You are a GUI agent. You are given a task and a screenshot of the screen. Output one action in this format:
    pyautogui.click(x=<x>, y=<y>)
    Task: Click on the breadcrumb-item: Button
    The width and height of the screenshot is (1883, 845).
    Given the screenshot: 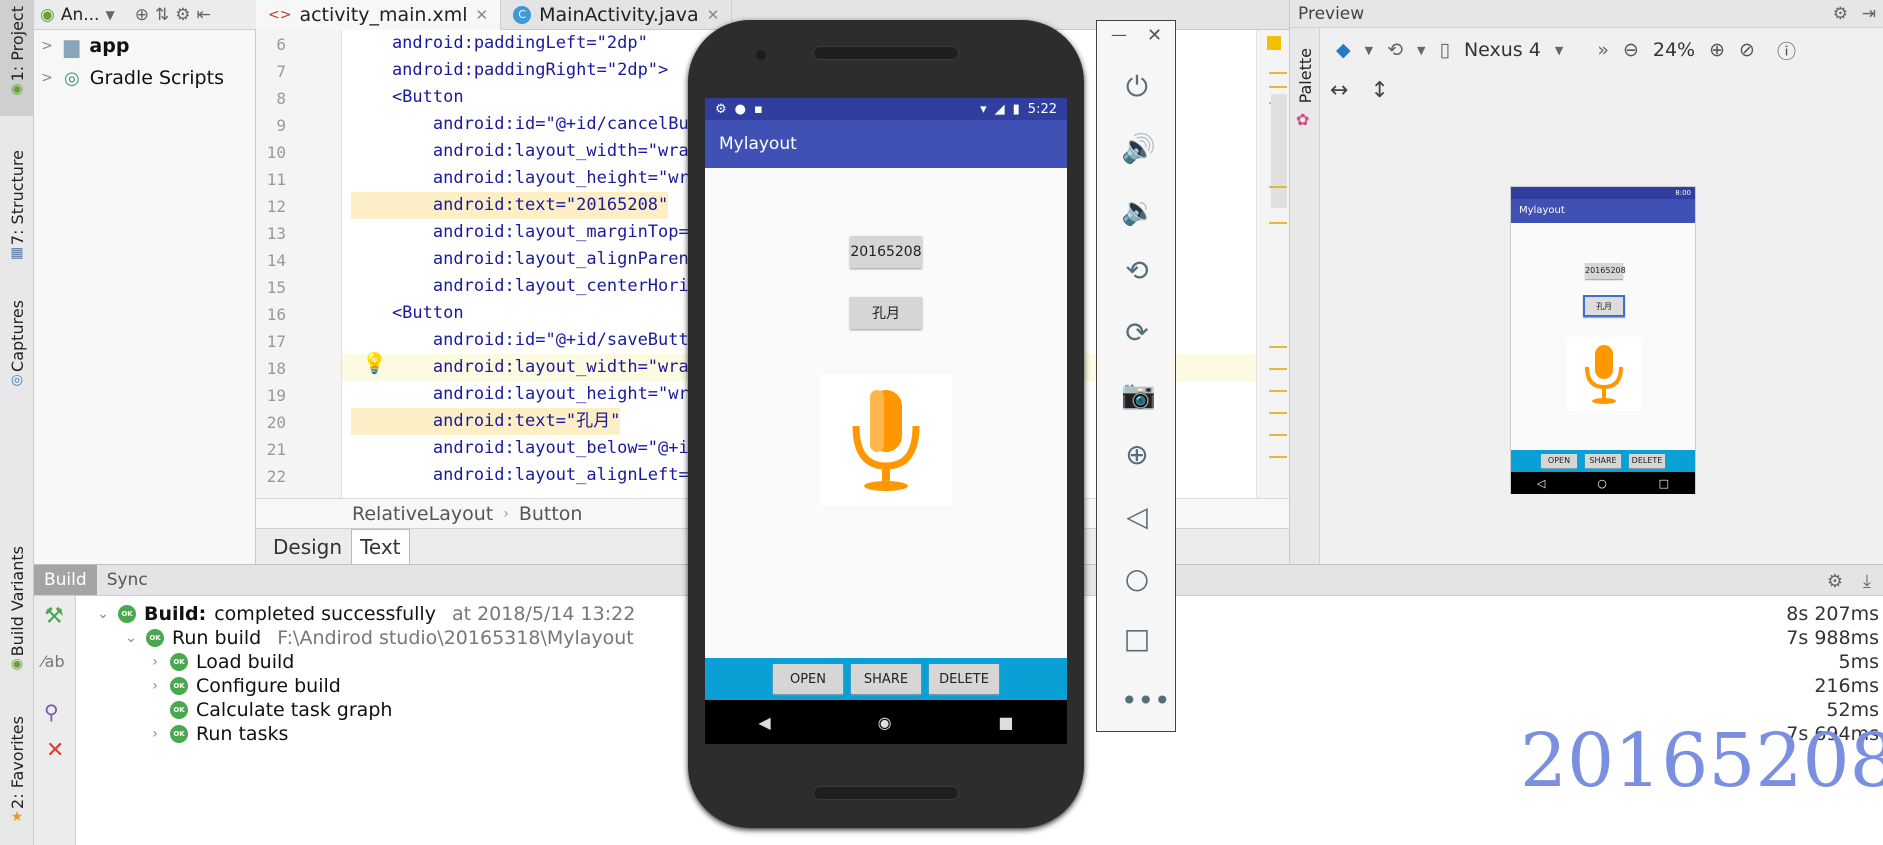 What is the action you would take?
    pyautogui.click(x=551, y=514)
    